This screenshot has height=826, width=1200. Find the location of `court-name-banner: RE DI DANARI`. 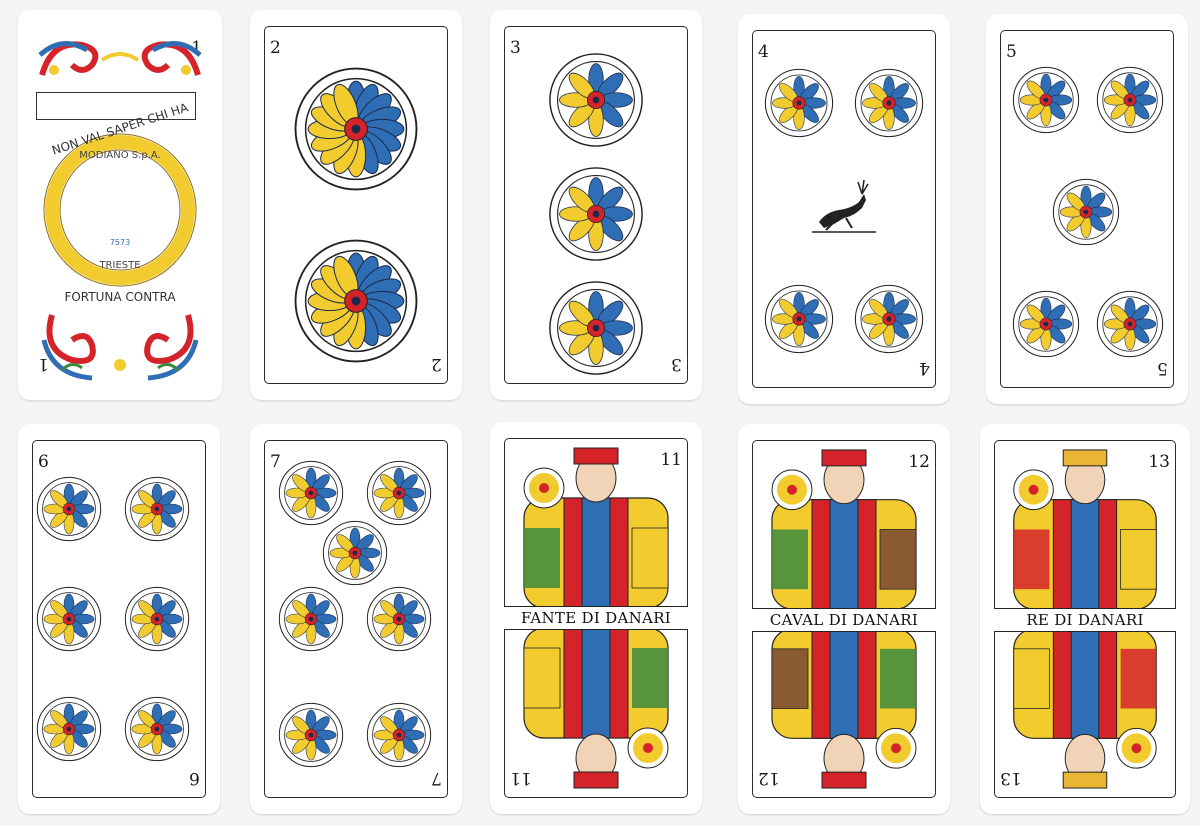

court-name-banner: RE DI DANARI is located at coordinates (1085, 620).